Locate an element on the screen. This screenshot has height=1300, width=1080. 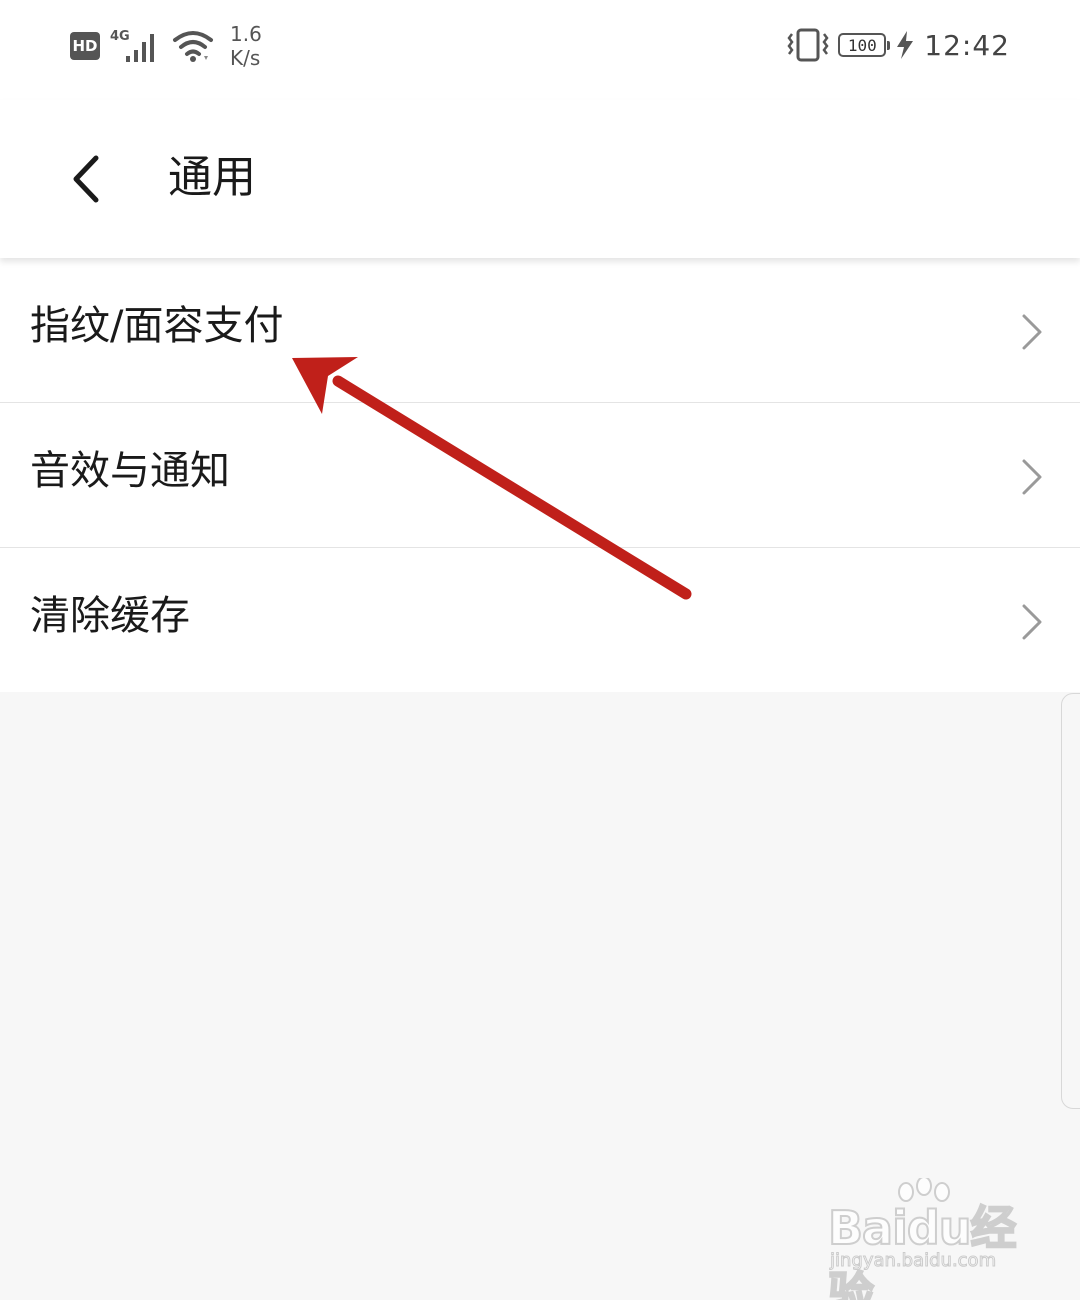
back-arrow-icon is located at coordinates (86, 179).